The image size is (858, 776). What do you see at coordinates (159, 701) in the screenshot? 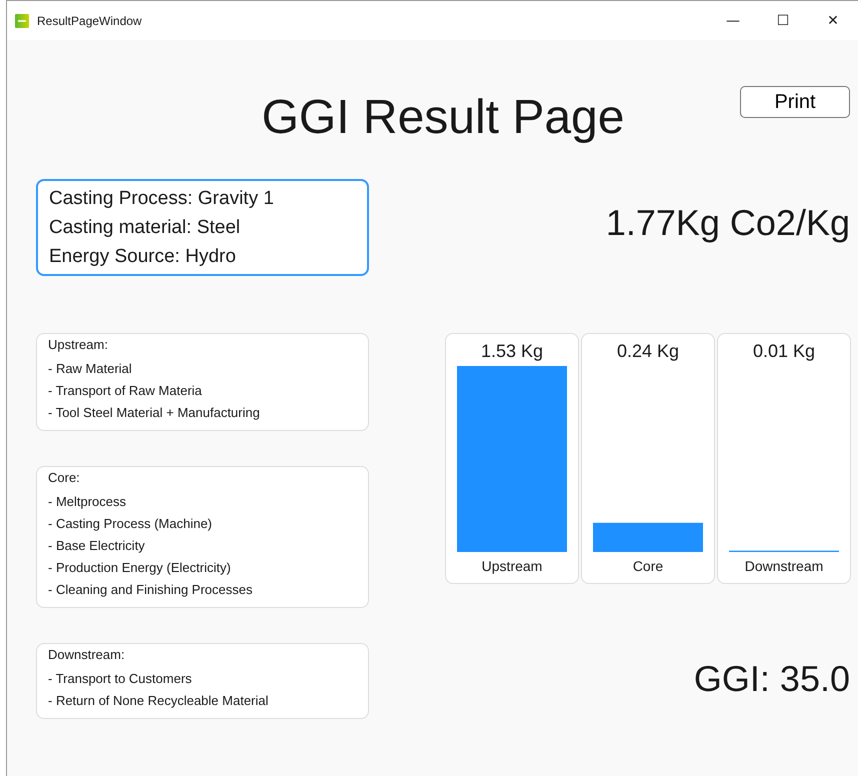
I see `category-item: - Return of None Recycleable Material` at bounding box center [159, 701].